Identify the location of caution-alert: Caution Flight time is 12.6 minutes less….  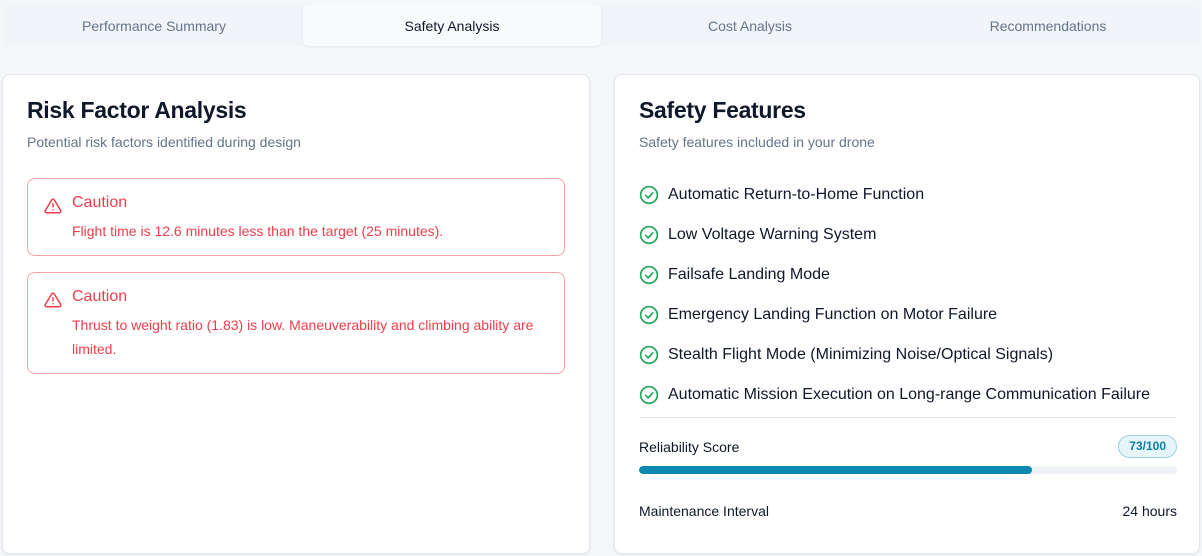
(296, 217).